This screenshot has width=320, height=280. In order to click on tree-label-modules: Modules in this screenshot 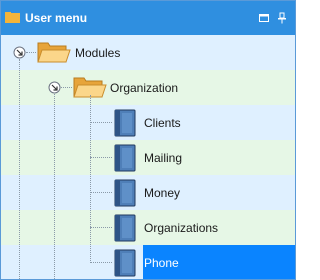, I will do `click(98, 53)`.